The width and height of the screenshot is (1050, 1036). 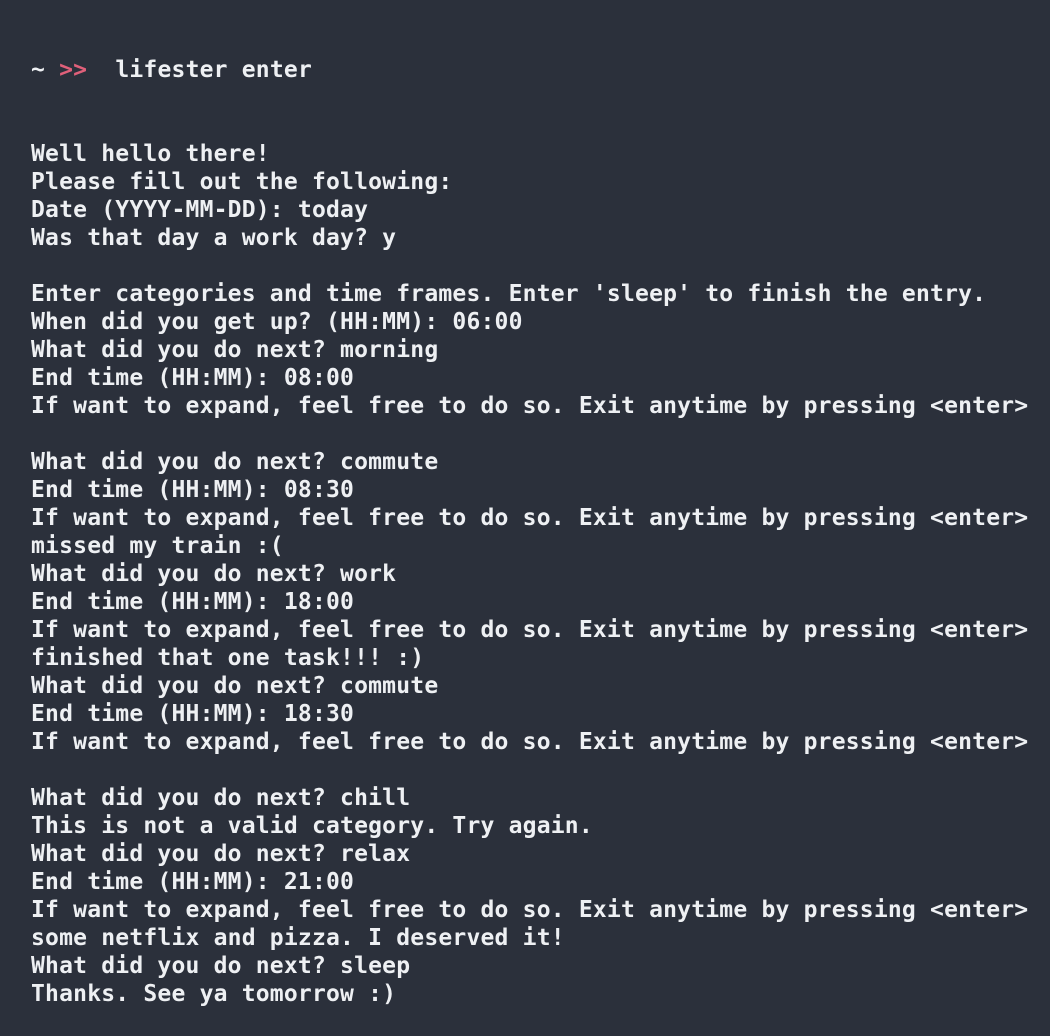 What do you see at coordinates (214, 994) in the screenshot?
I see `output-line: Thanks. See ya tomorrow :)` at bounding box center [214, 994].